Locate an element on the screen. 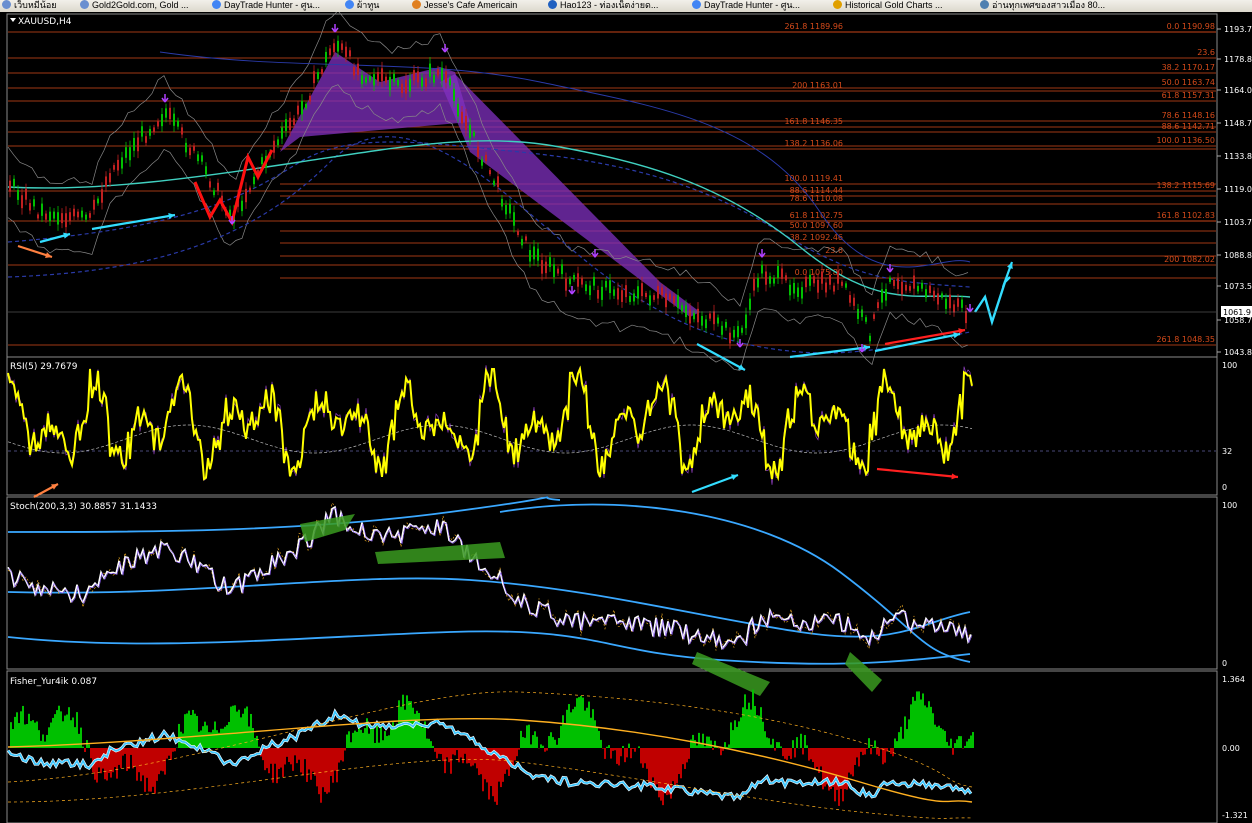  arrow-head is located at coordinates (48, 255).